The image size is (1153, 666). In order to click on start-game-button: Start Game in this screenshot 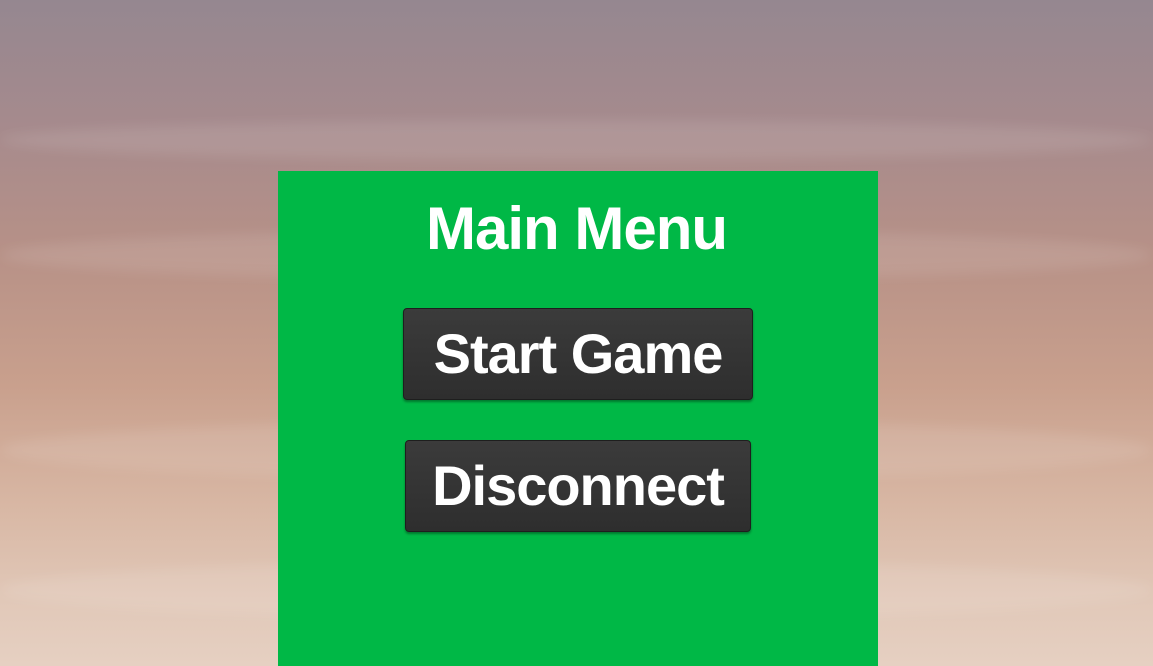, I will do `click(578, 354)`.